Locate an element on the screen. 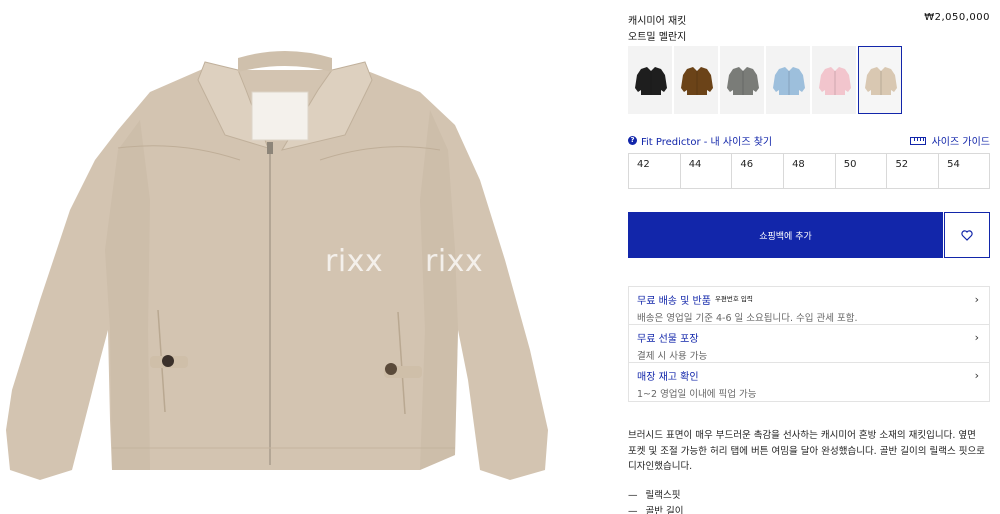  swatch-light-blue is located at coordinates (788, 80).